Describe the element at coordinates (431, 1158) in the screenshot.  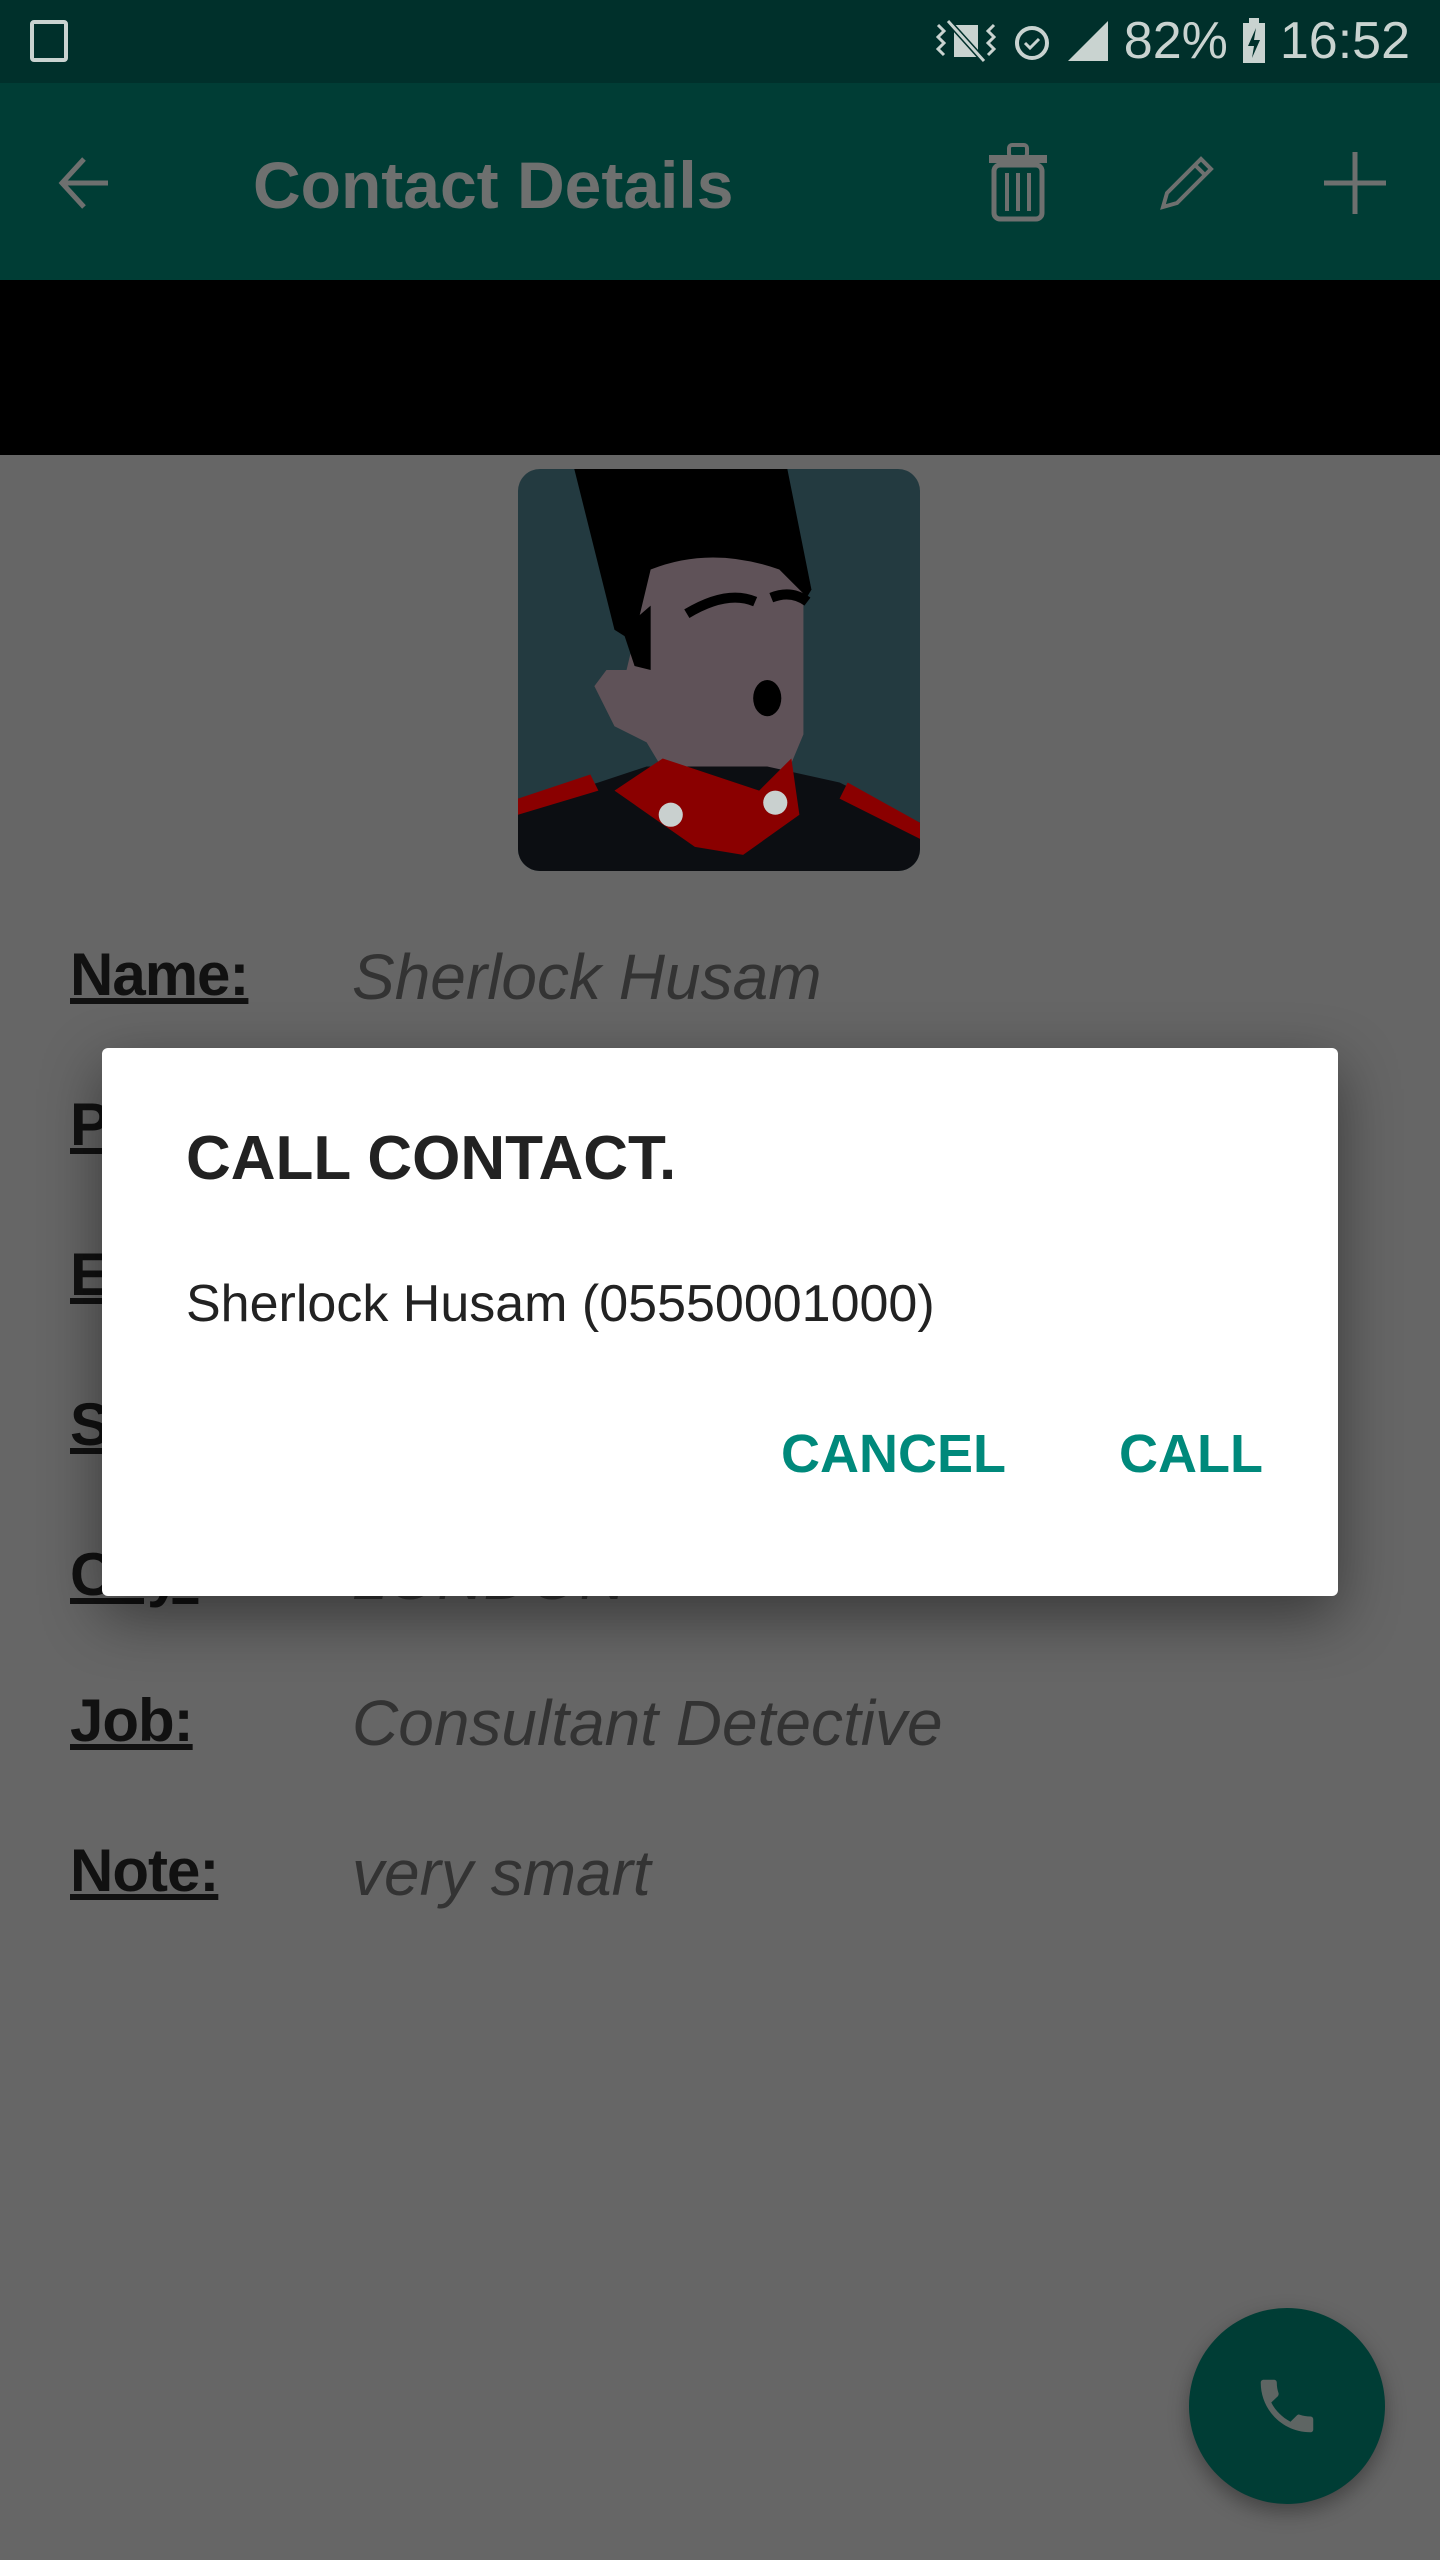
I see `dialog-title: CALL CONTACT.` at that location.